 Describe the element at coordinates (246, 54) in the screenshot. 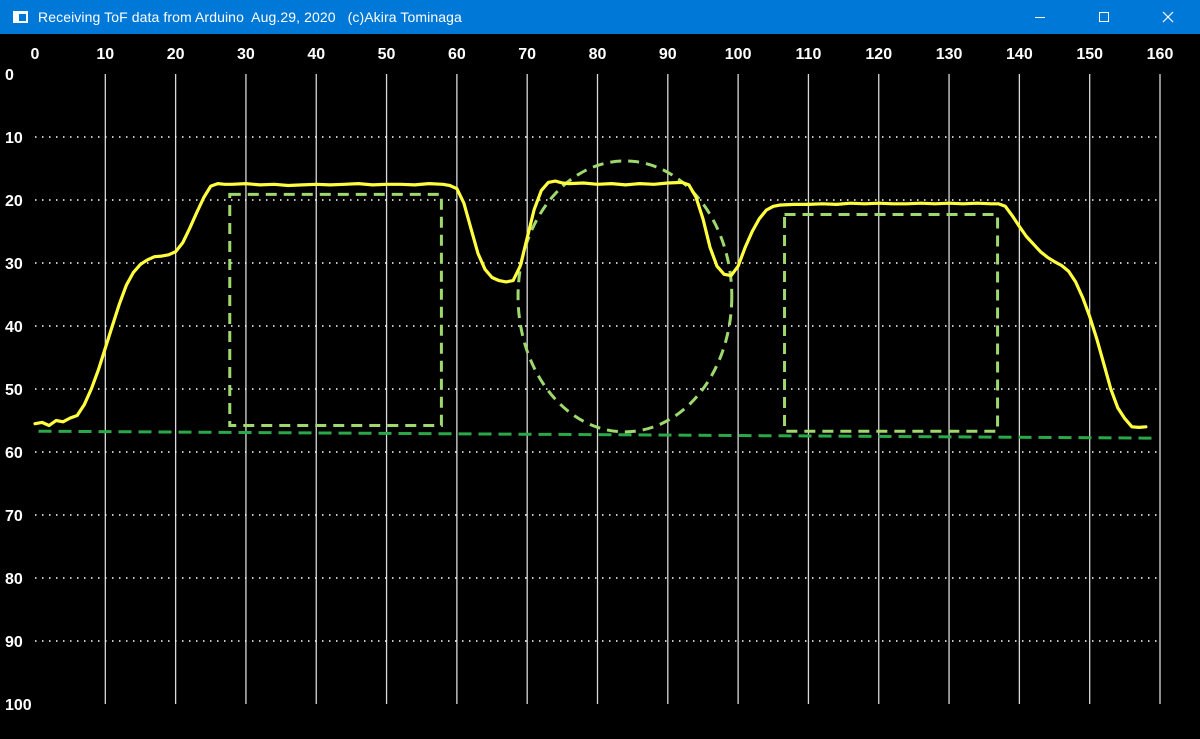

I see `x-tick-label: 30` at that location.